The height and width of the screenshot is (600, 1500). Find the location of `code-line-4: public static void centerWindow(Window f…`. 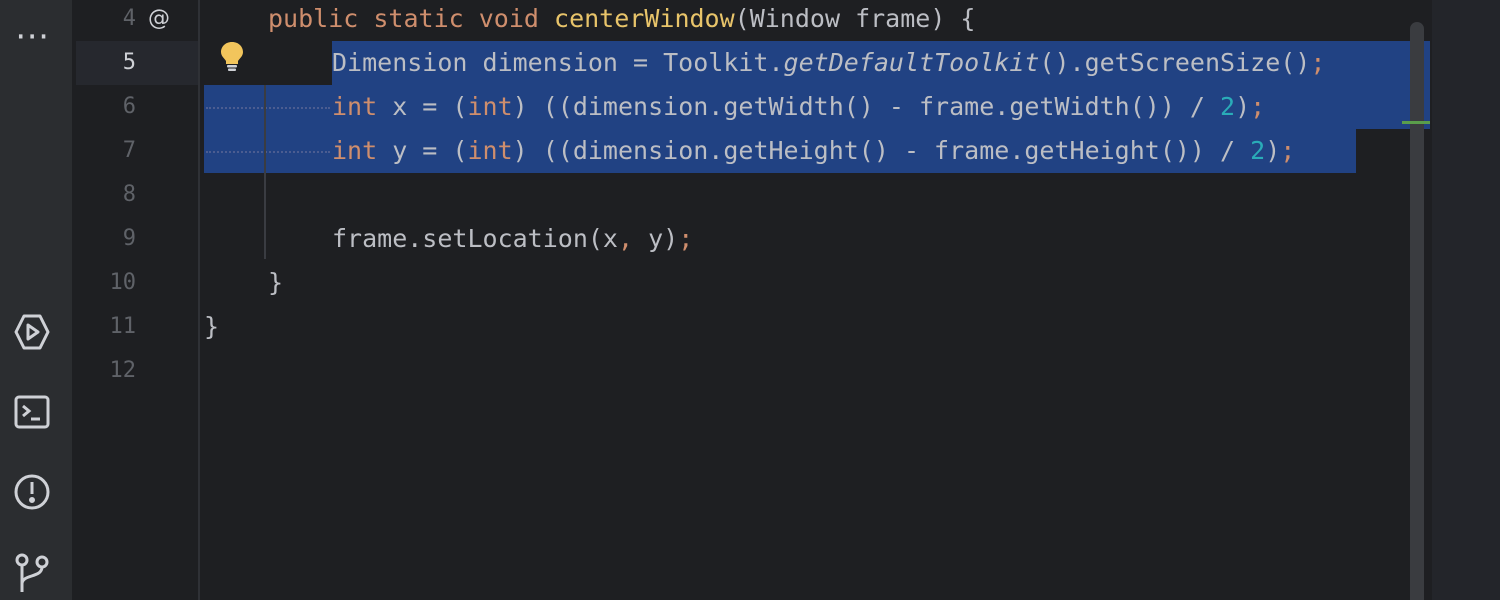

code-line-4: public static void centerWindow(Window f… is located at coordinates (621, 20).